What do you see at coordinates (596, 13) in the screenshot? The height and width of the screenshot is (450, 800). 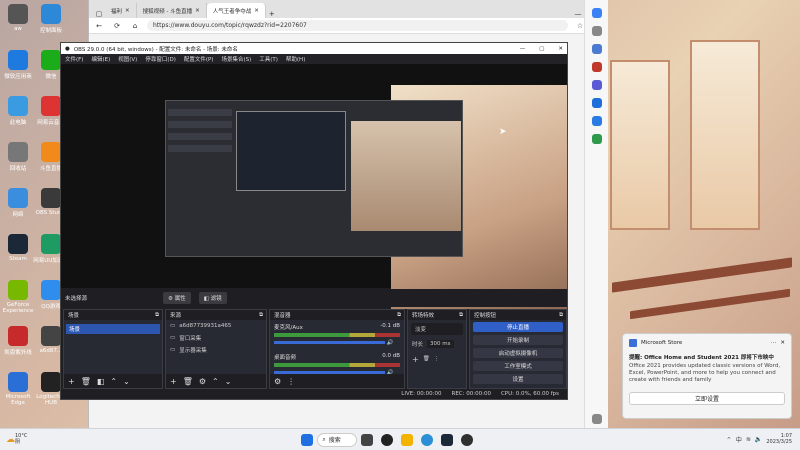 I see `bing-icon` at bounding box center [596, 13].